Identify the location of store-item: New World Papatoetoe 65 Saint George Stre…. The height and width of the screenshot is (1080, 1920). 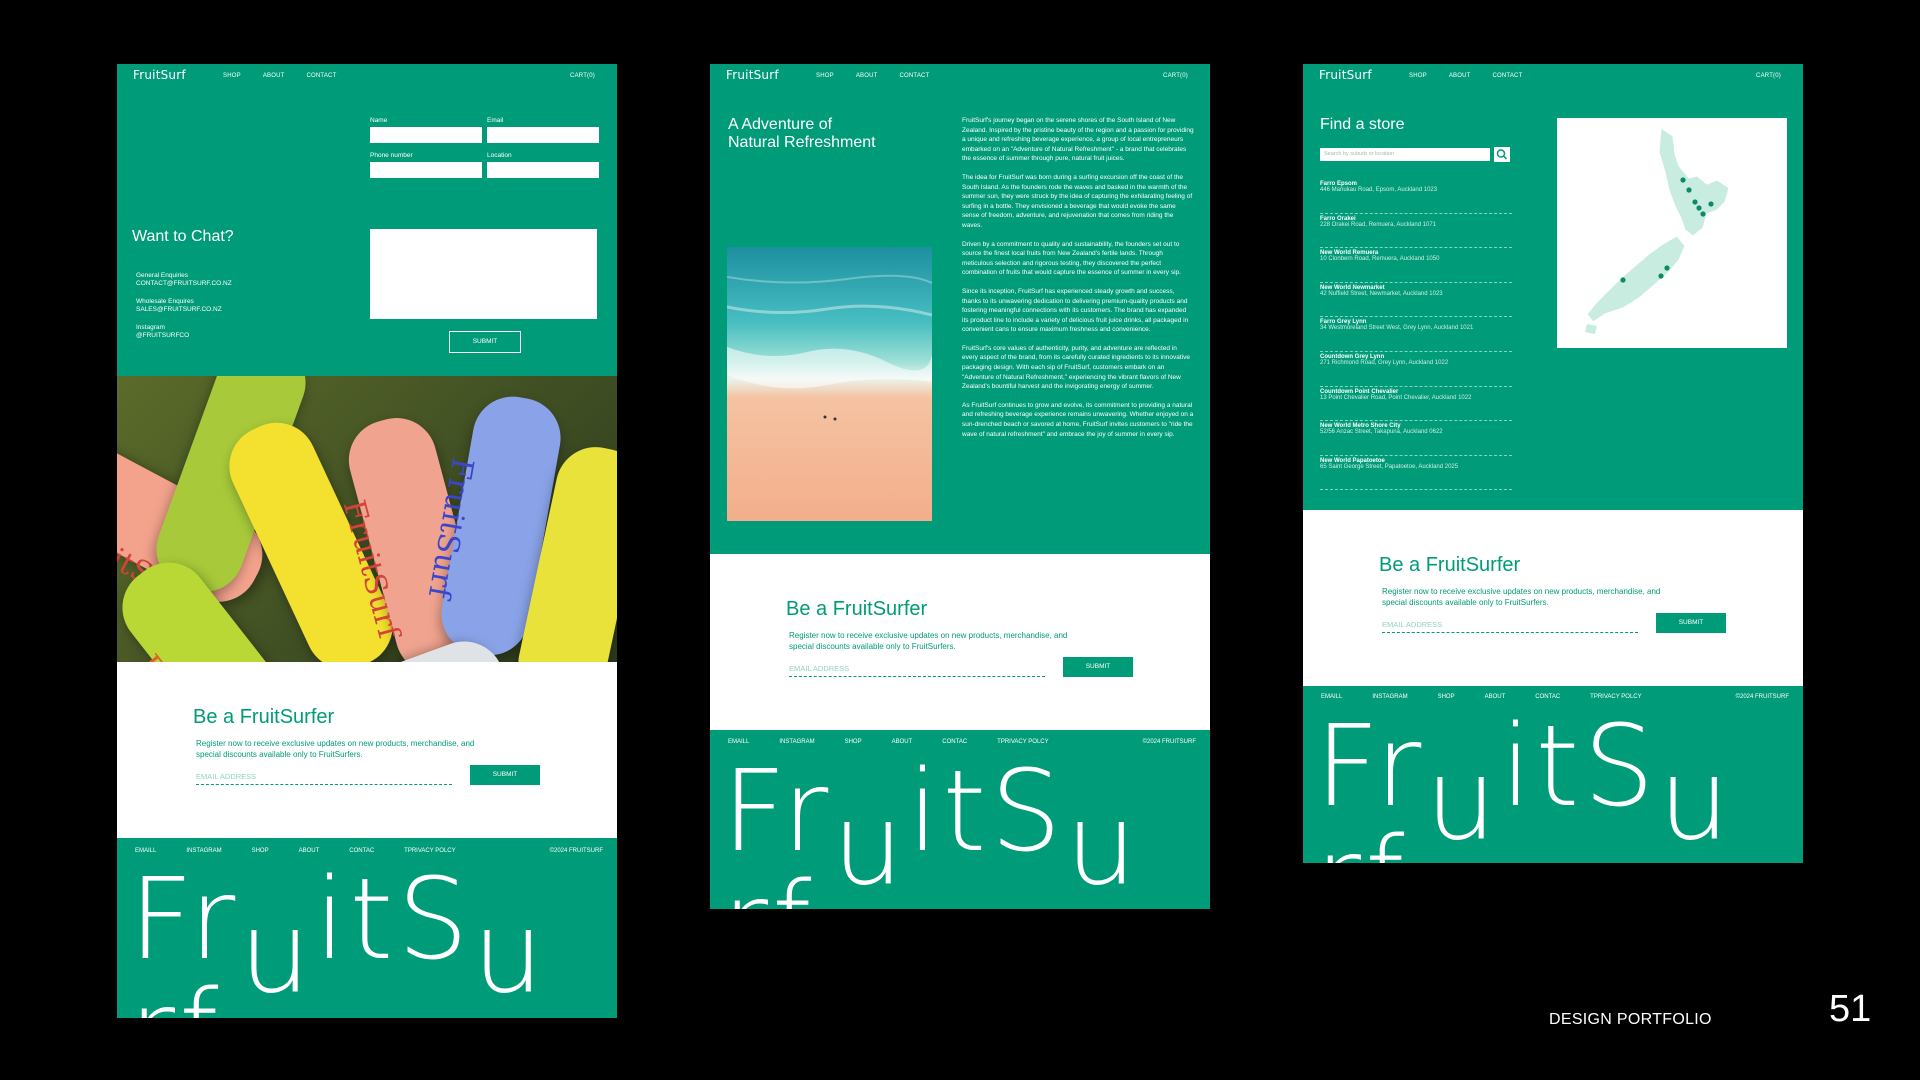
(1416, 473).